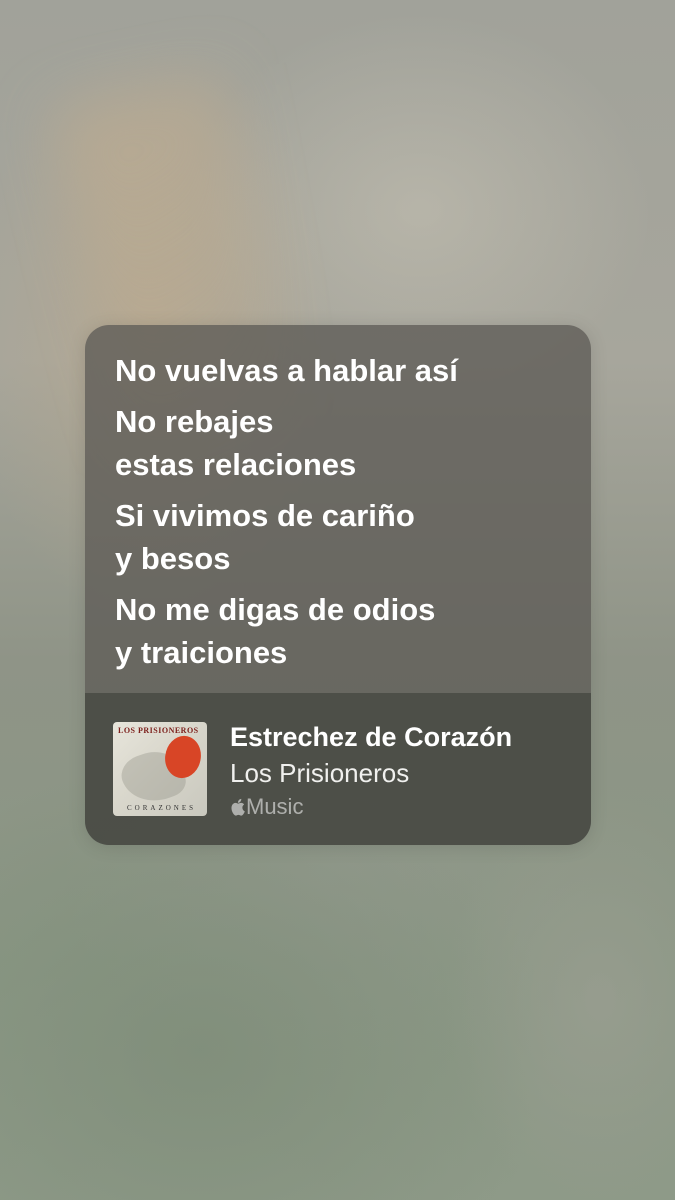 Image resolution: width=675 pixels, height=1200 pixels. What do you see at coordinates (275, 806) in the screenshot?
I see `service-label: Music` at bounding box center [275, 806].